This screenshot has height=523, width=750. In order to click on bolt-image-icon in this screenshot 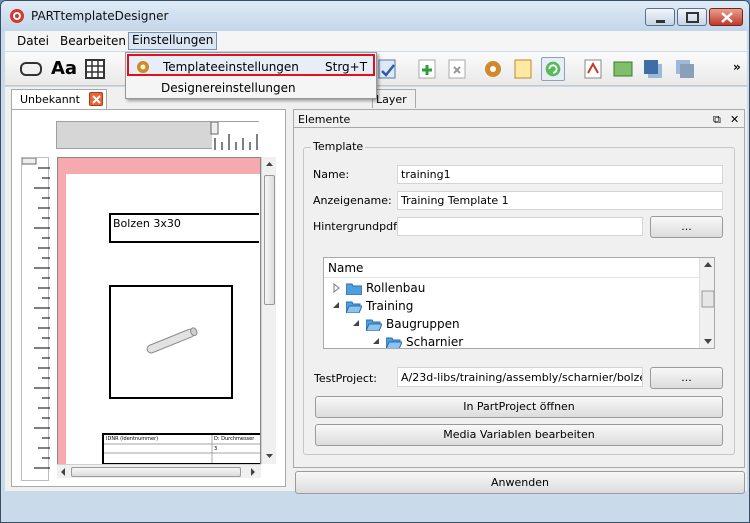, I will do `click(172, 340)`.